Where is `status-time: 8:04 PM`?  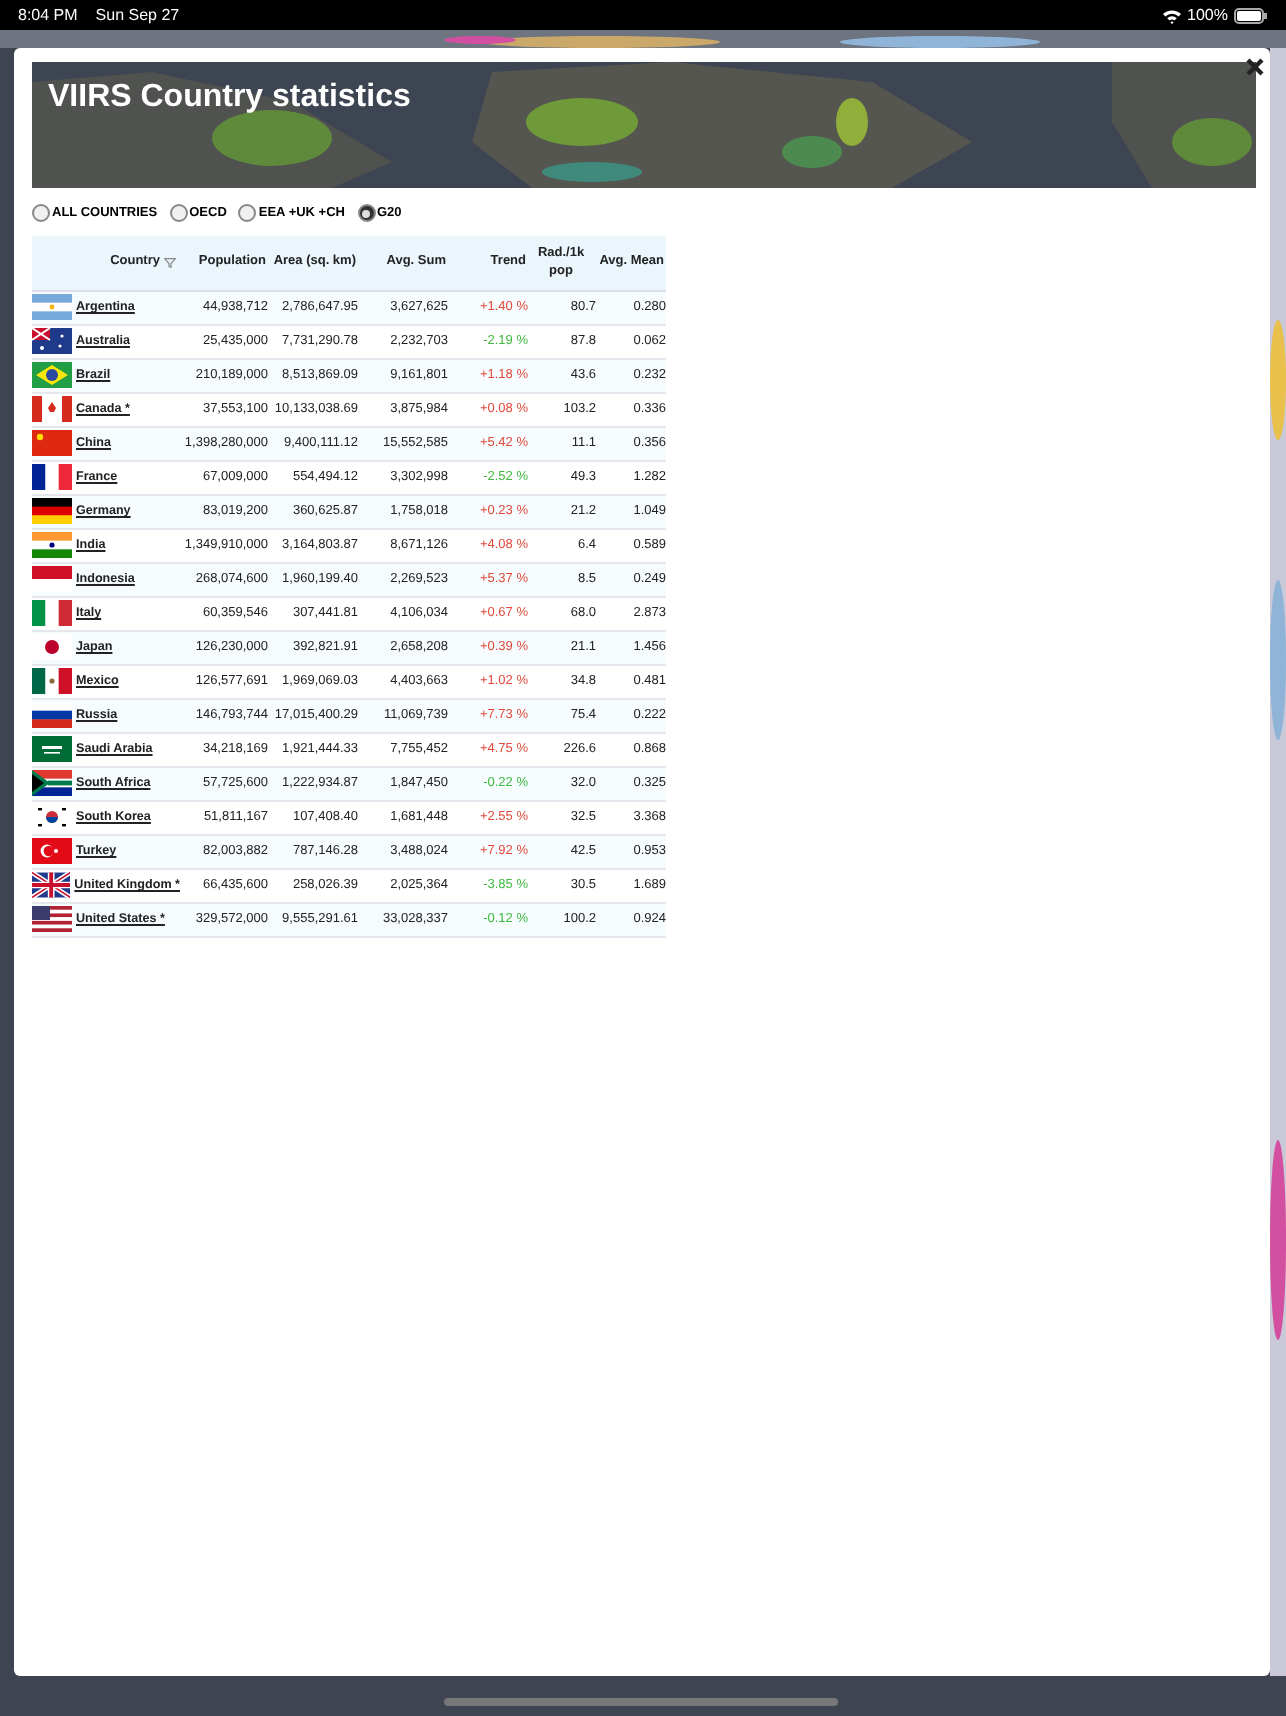 status-time: 8:04 PM is located at coordinates (48, 15).